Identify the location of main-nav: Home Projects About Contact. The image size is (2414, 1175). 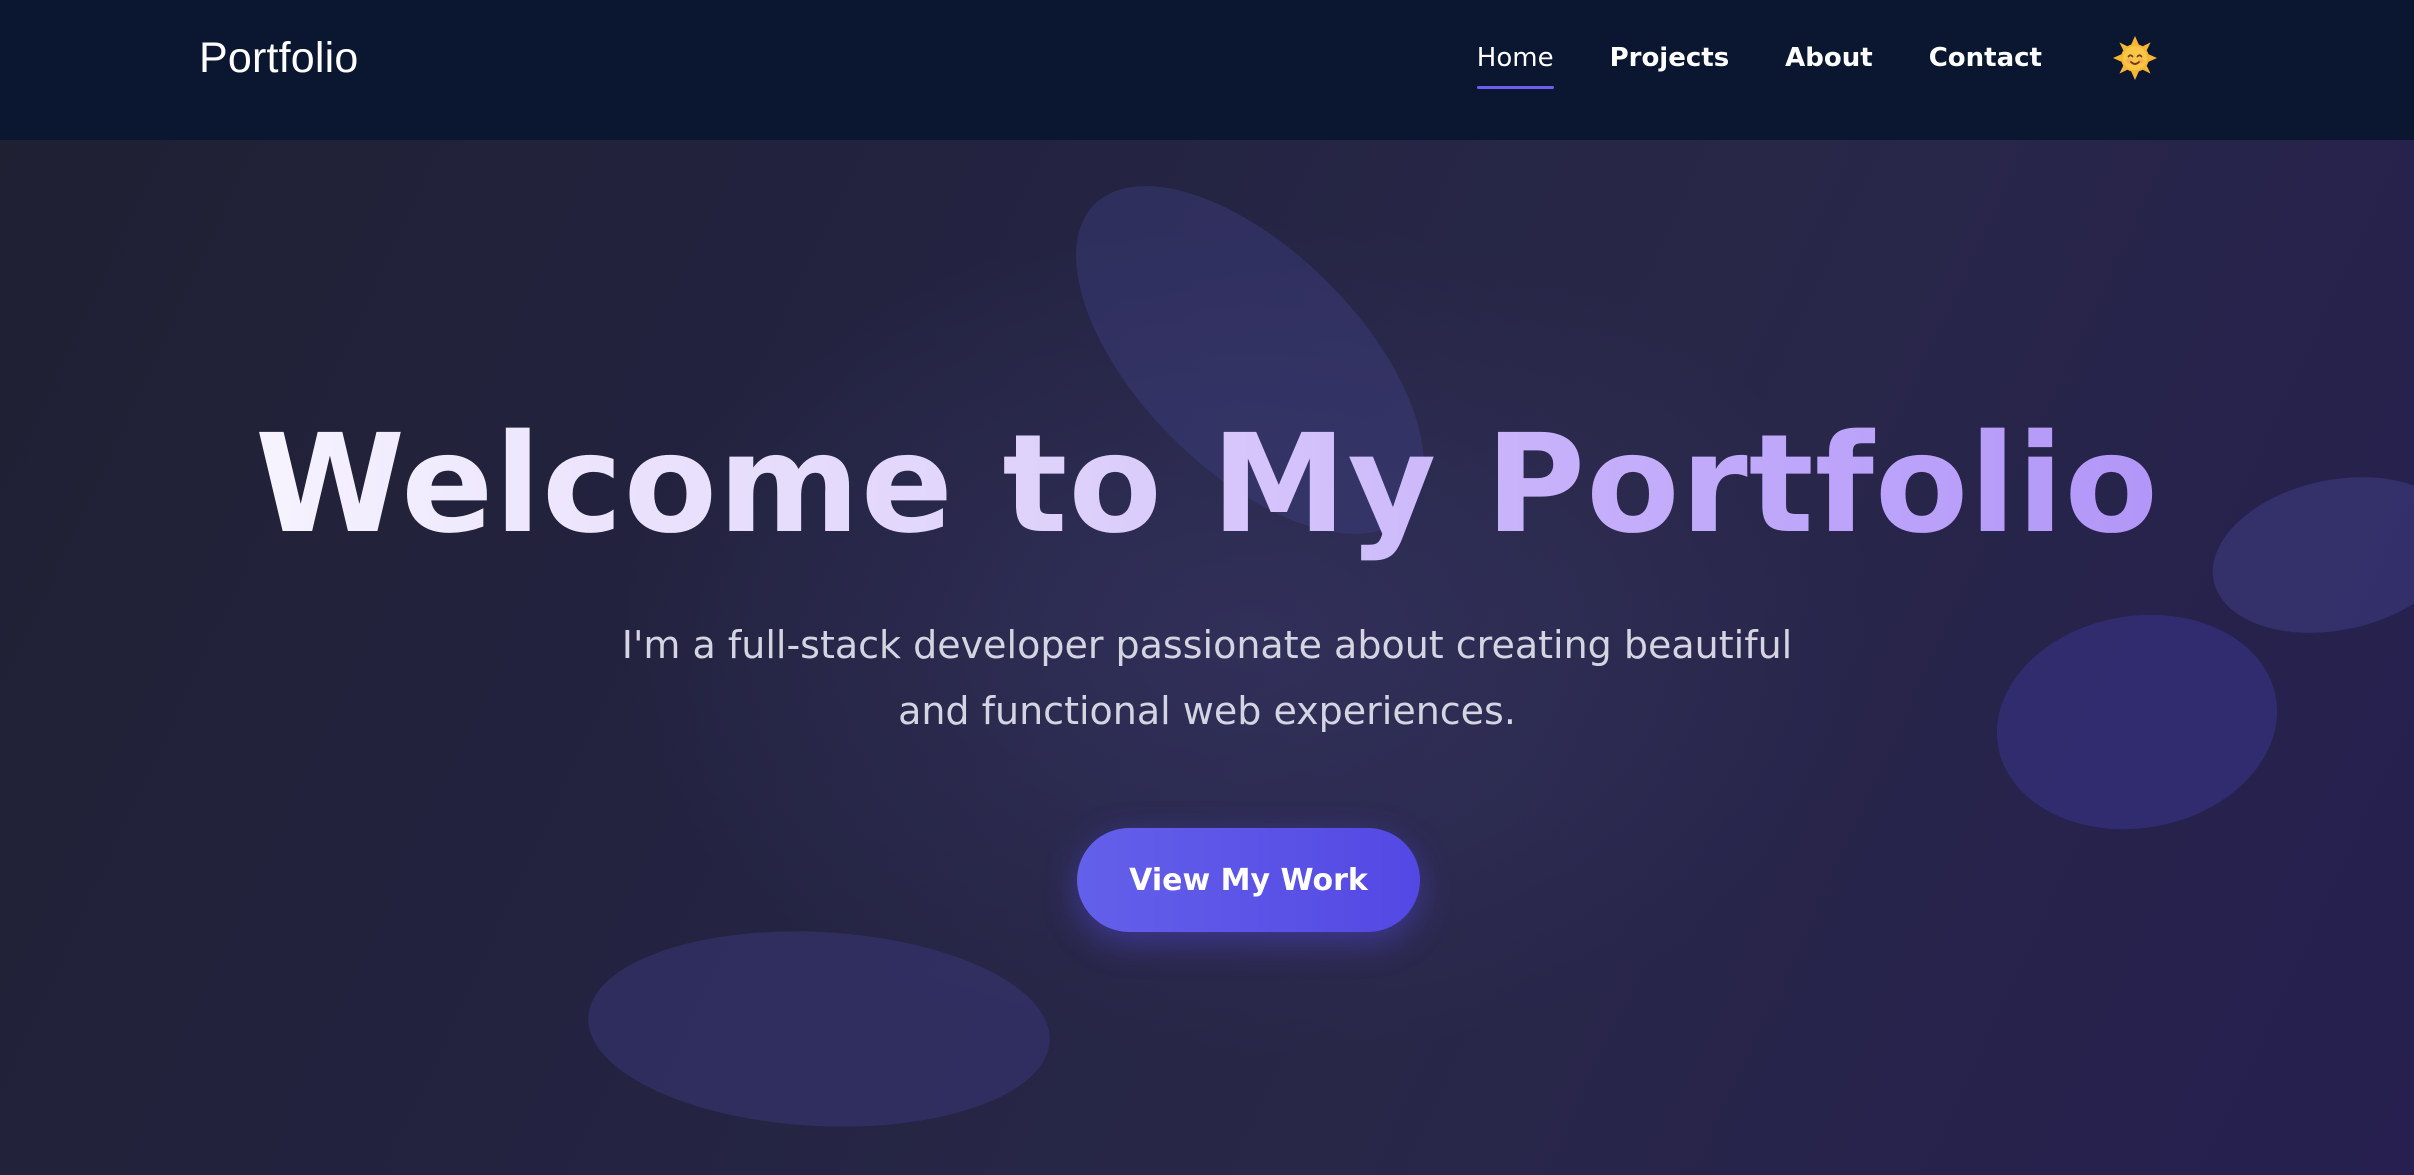
(1817, 62).